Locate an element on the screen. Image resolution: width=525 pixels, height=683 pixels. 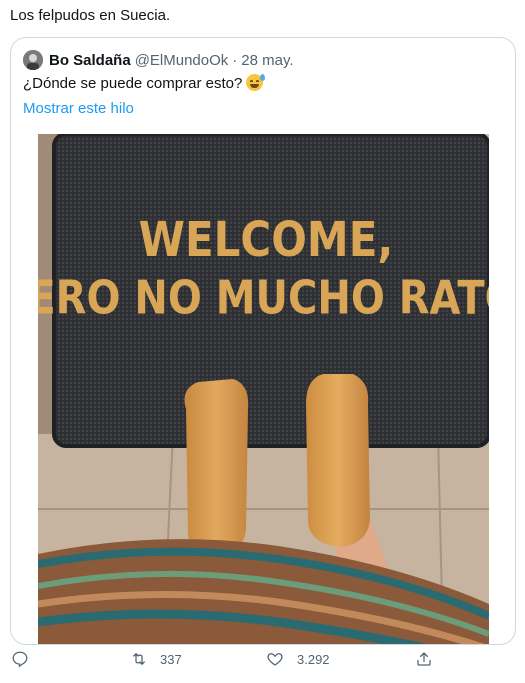
share-icon is located at coordinates (424, 659).